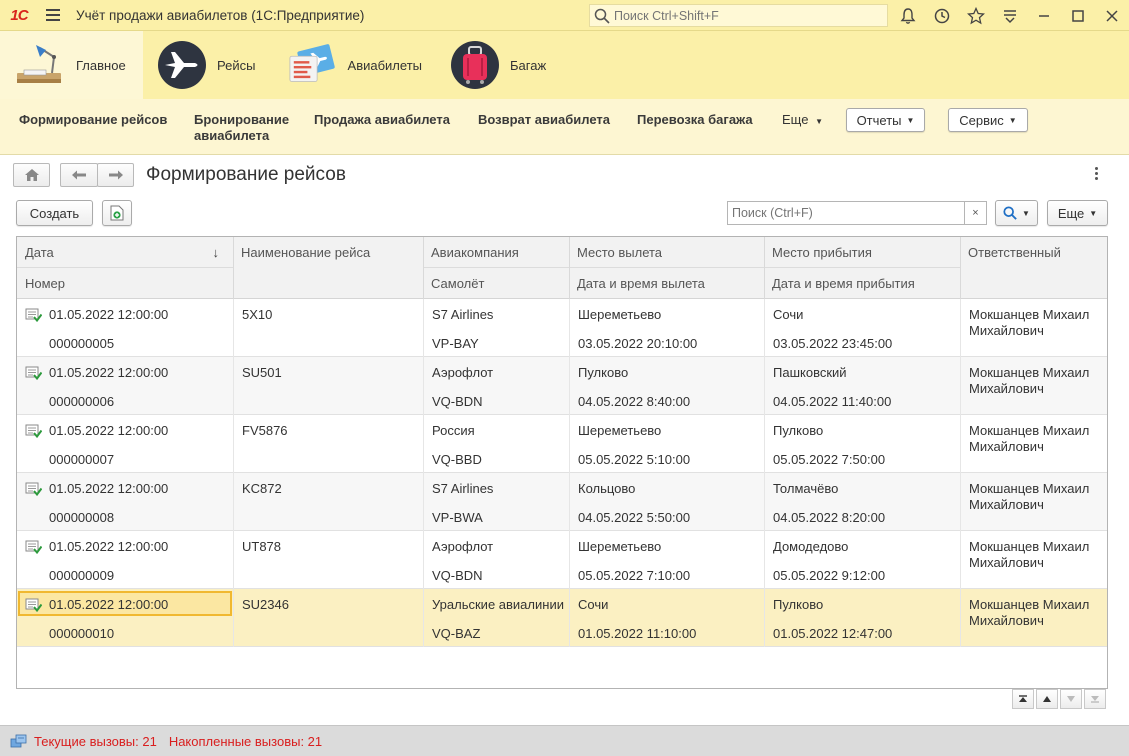 The width and height of the screenshot is (1129, 756). Describe the element at coordinates (976, 15) in the screenshot. I see `star-icon` at that location.